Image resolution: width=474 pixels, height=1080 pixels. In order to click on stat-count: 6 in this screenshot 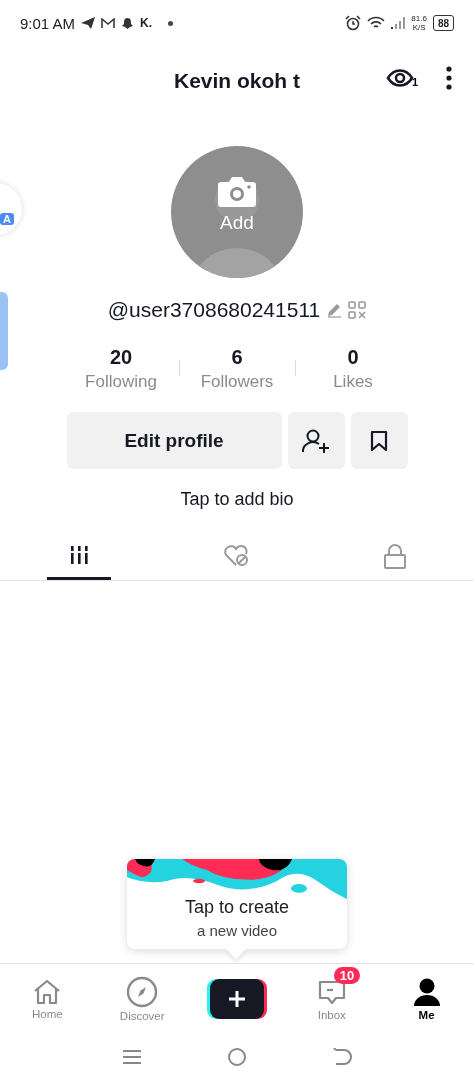, I will do `click(237, 357)`.